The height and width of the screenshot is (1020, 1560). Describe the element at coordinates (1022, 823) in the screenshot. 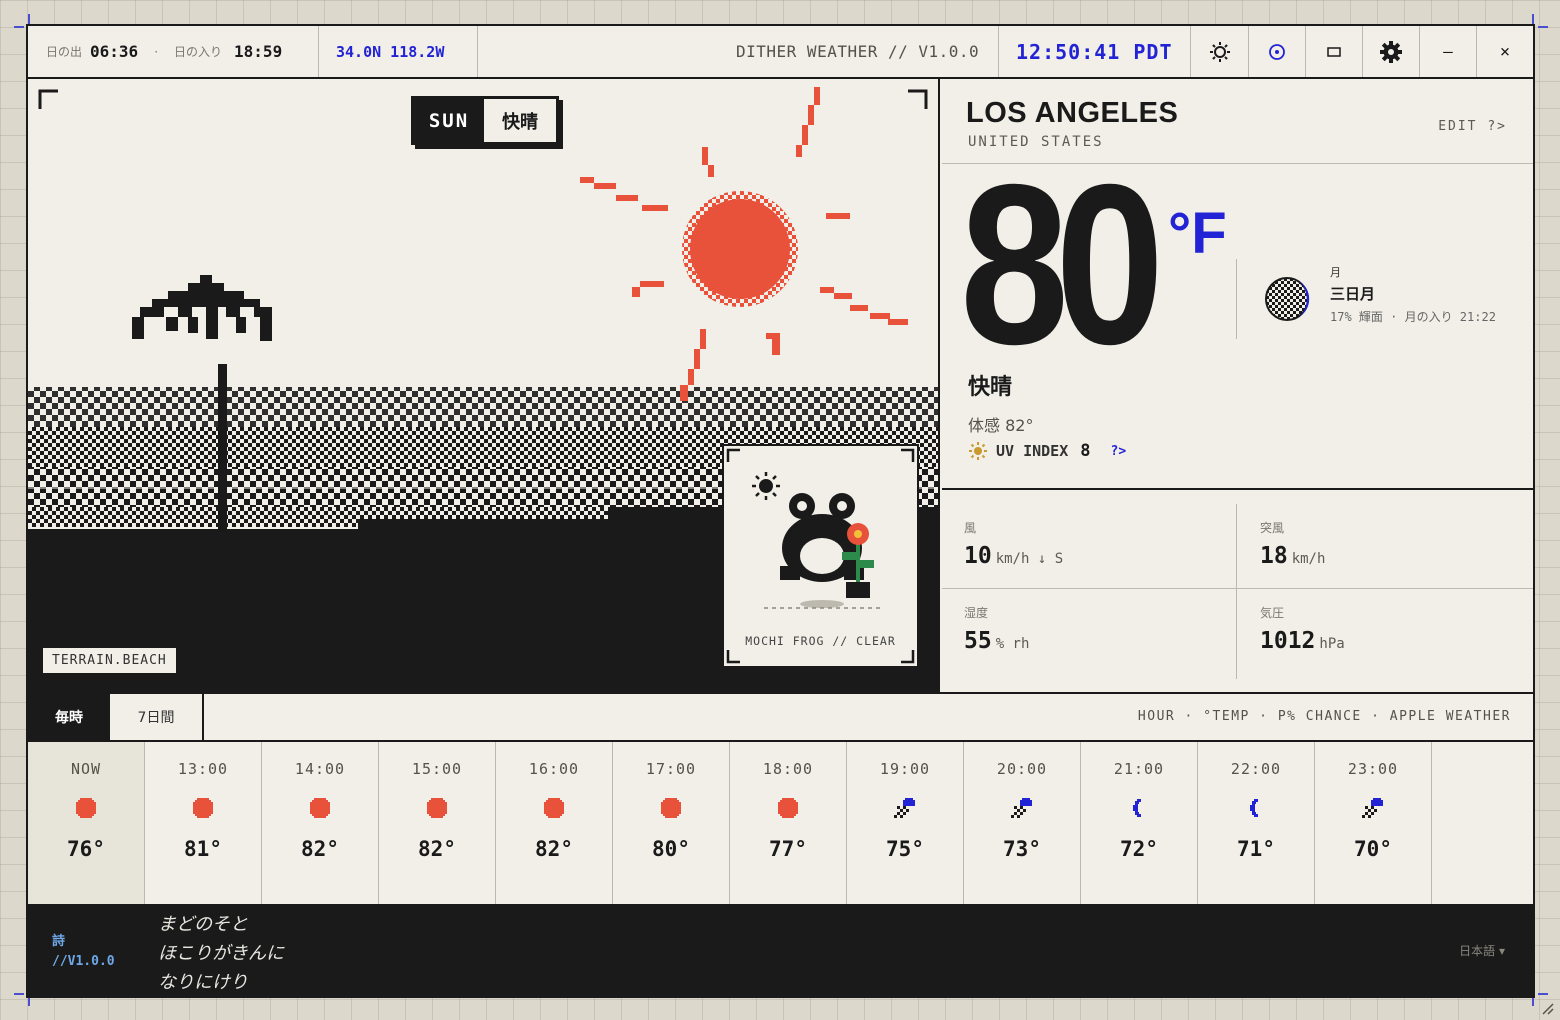

I see `hourly-item: 20:00 73°` at that location.